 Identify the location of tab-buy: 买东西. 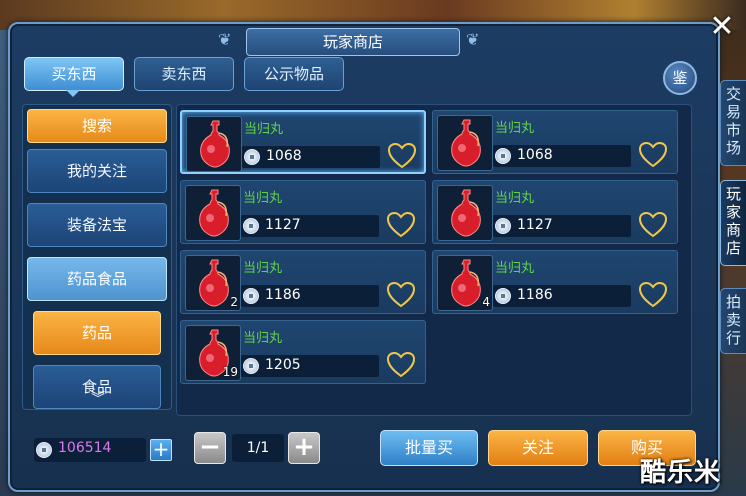
(74, 74).